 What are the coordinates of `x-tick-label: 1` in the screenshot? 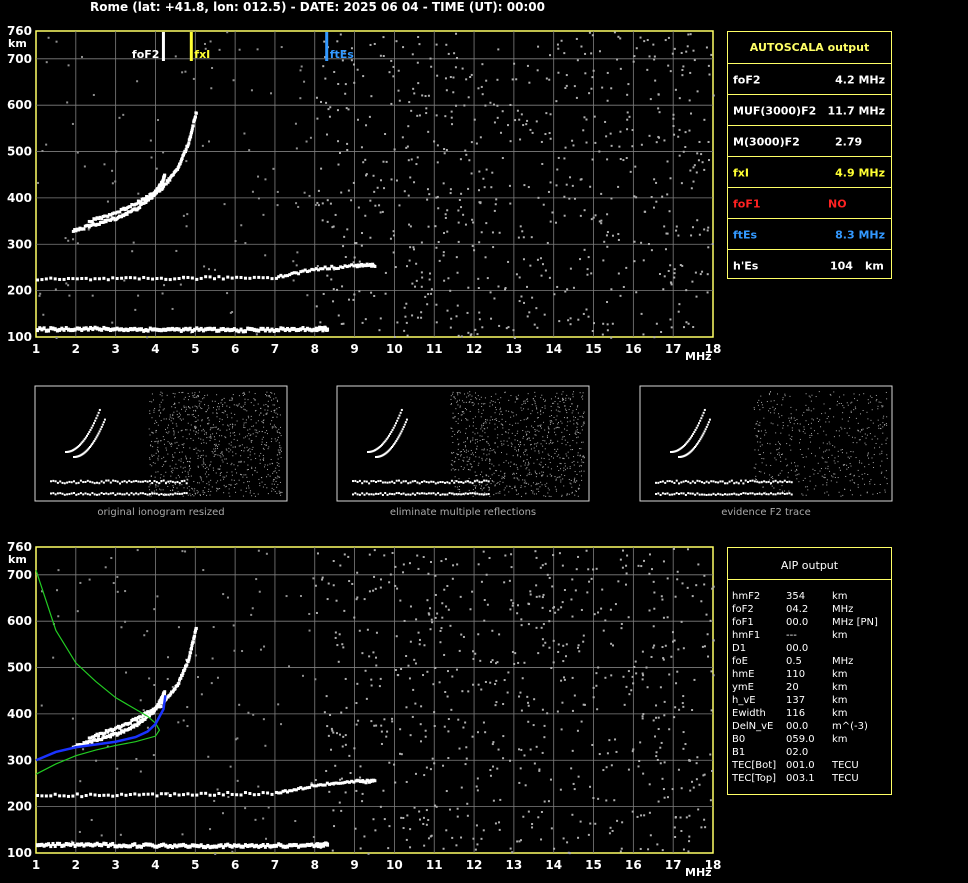 It's located at (36, 349).